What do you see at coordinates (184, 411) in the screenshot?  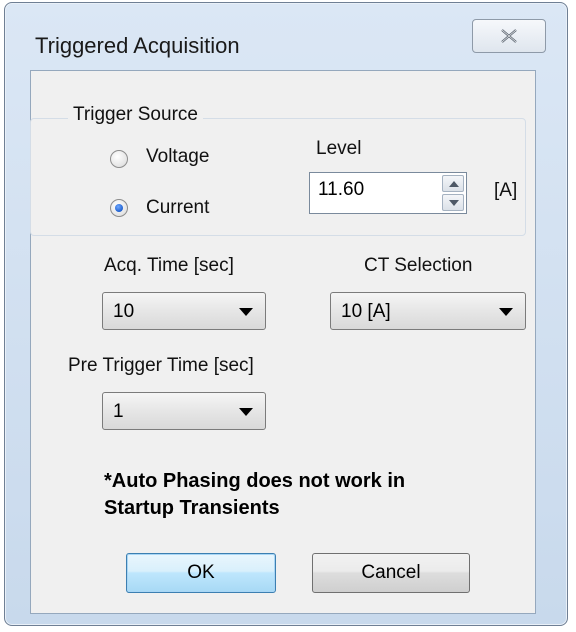 I see `pre-trigger-dropdown: 1` at bounding box center [184, 411].